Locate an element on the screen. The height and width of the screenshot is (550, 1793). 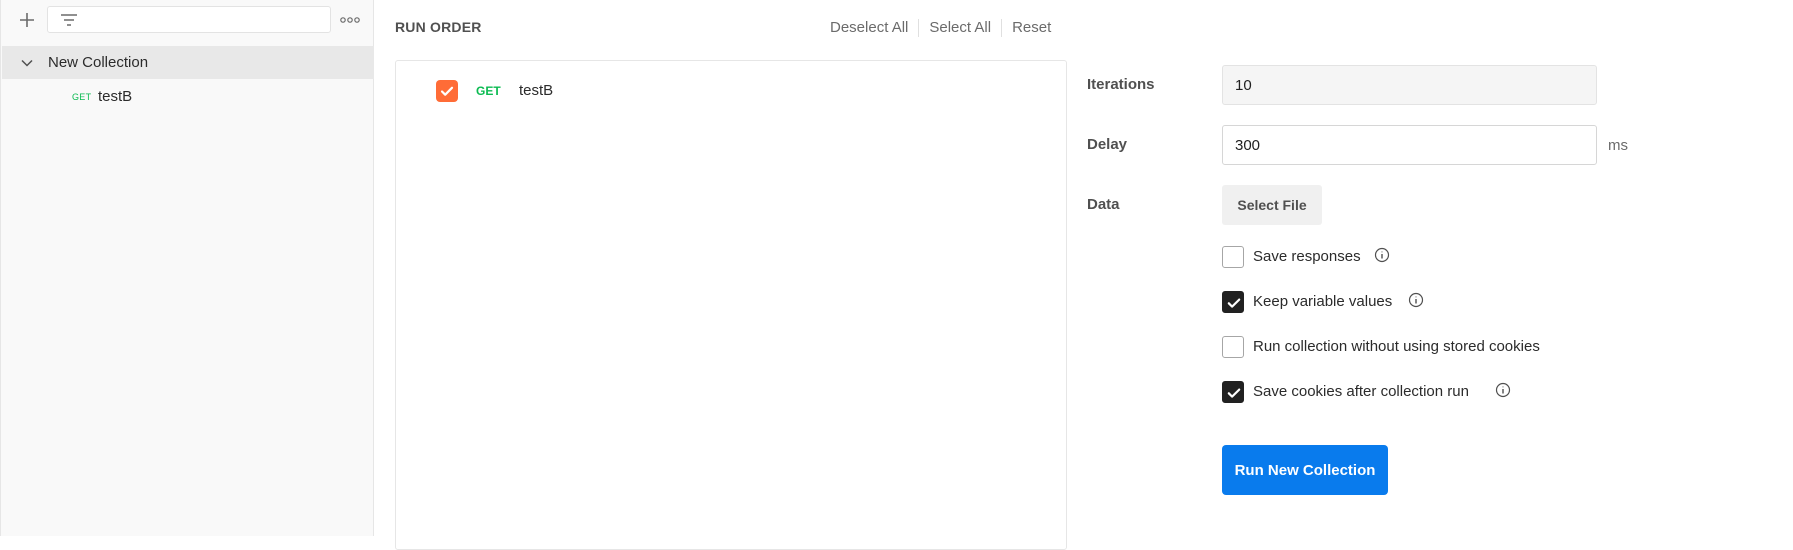
select-file-button: Select File is located at coordinates (1272, 205).